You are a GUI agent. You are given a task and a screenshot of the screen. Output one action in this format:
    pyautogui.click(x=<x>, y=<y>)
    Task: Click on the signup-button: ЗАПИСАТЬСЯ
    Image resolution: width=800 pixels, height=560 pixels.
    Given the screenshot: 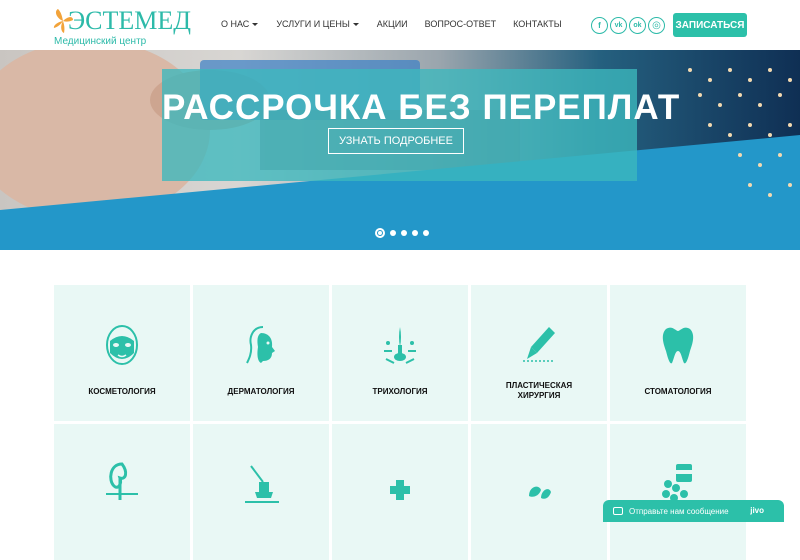 What is the action you would take?
    pyautogui.click(x=710, y=25)
    